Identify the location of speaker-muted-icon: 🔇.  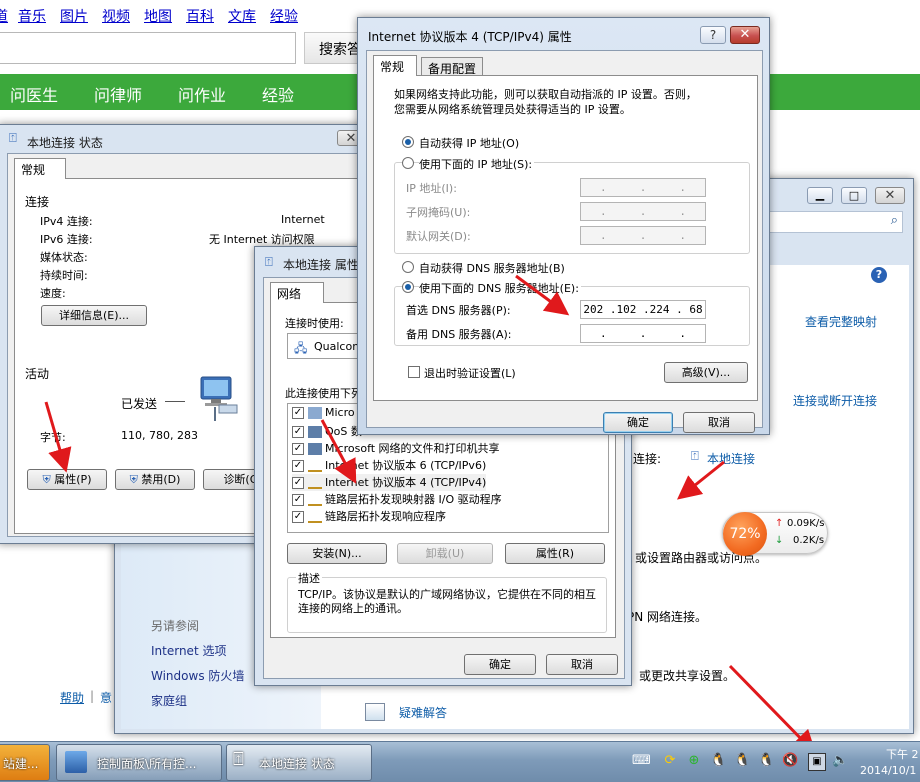
(790, 761).